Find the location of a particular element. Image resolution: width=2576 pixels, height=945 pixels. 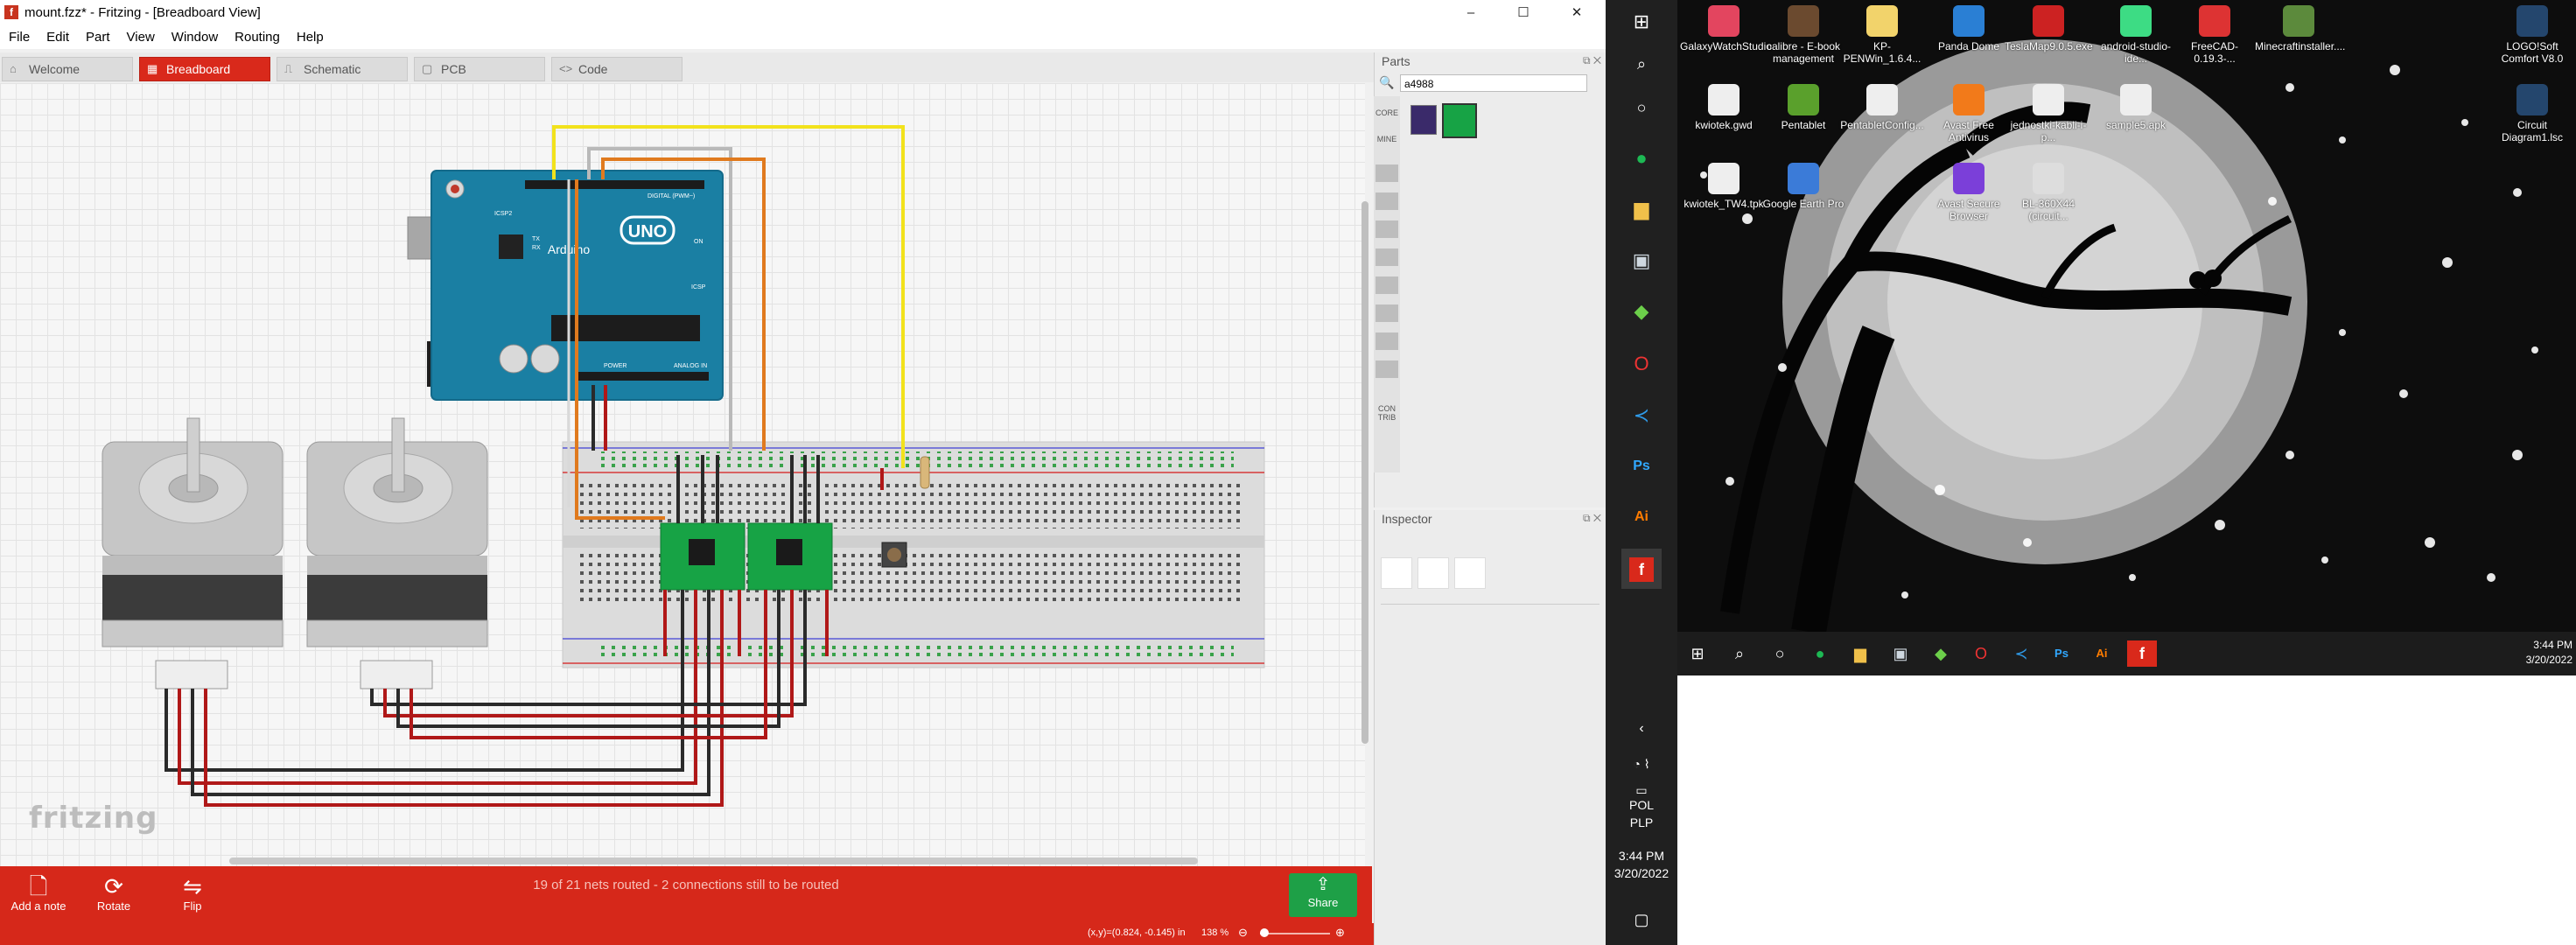

desktop-icon: Avast Secure Browser is located at coordinates (1968, 192).